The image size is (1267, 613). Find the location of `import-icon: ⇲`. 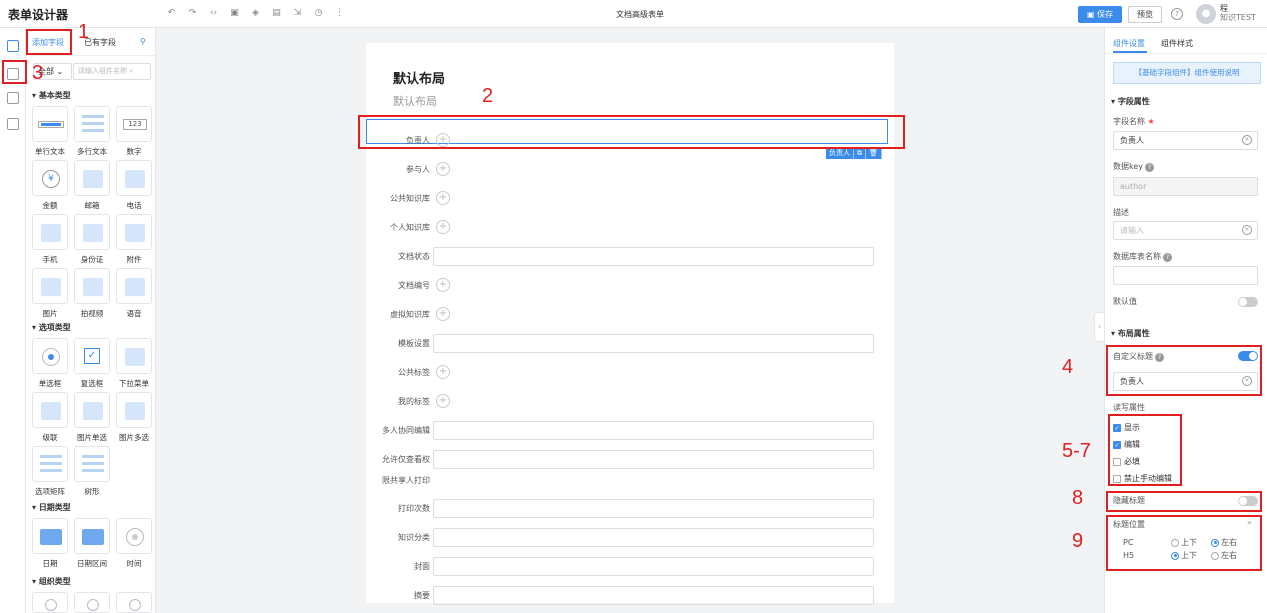

import-icon: ⇲ is located at coordinates (297, 13).